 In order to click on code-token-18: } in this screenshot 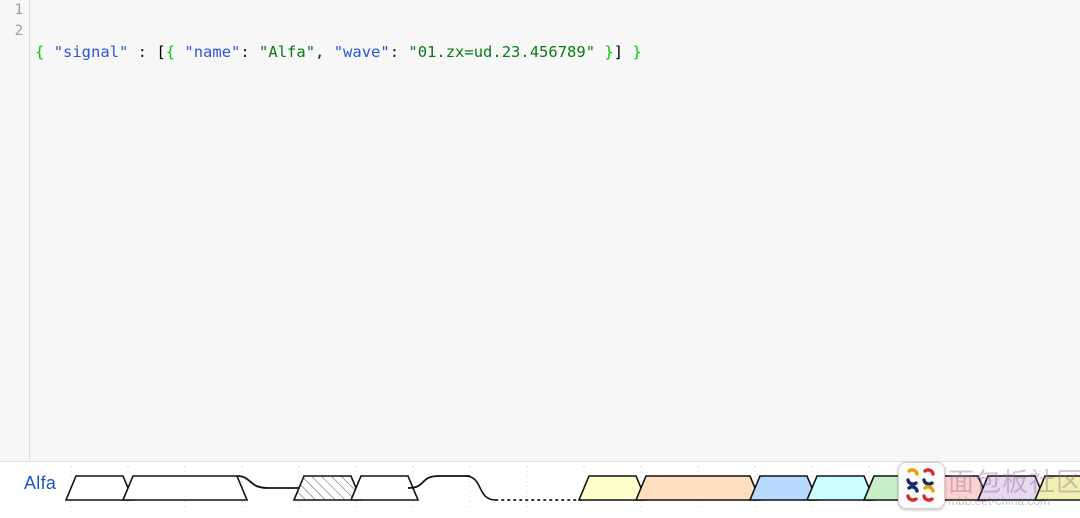, I will do `click(637, 52)`.